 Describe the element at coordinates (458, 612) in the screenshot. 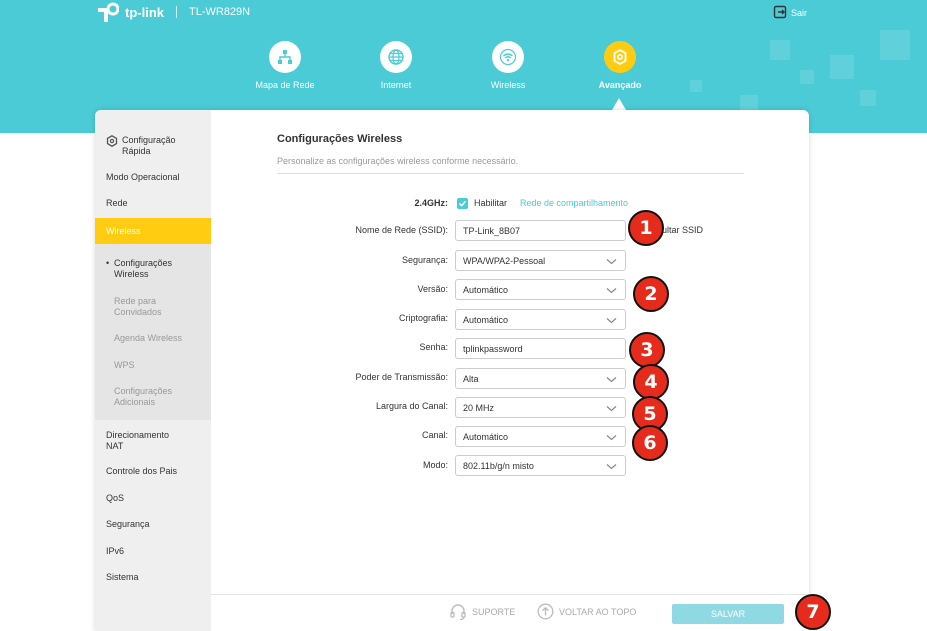

I see `headset-icon` at that location.